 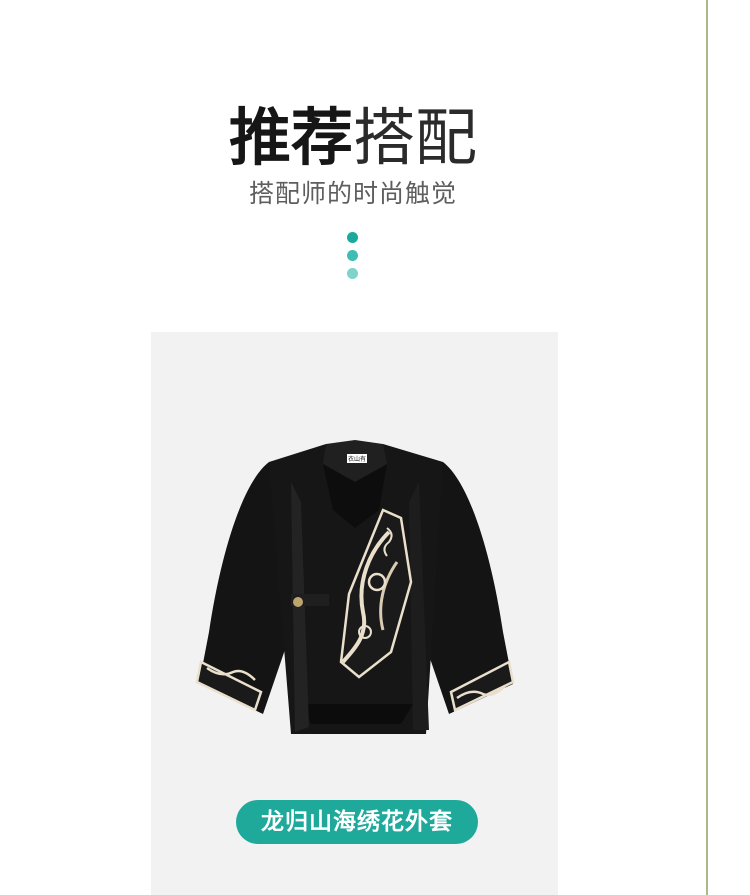 I want to click on product-name-button: 龙归山海绣花外套, so click(x=357, y=822).